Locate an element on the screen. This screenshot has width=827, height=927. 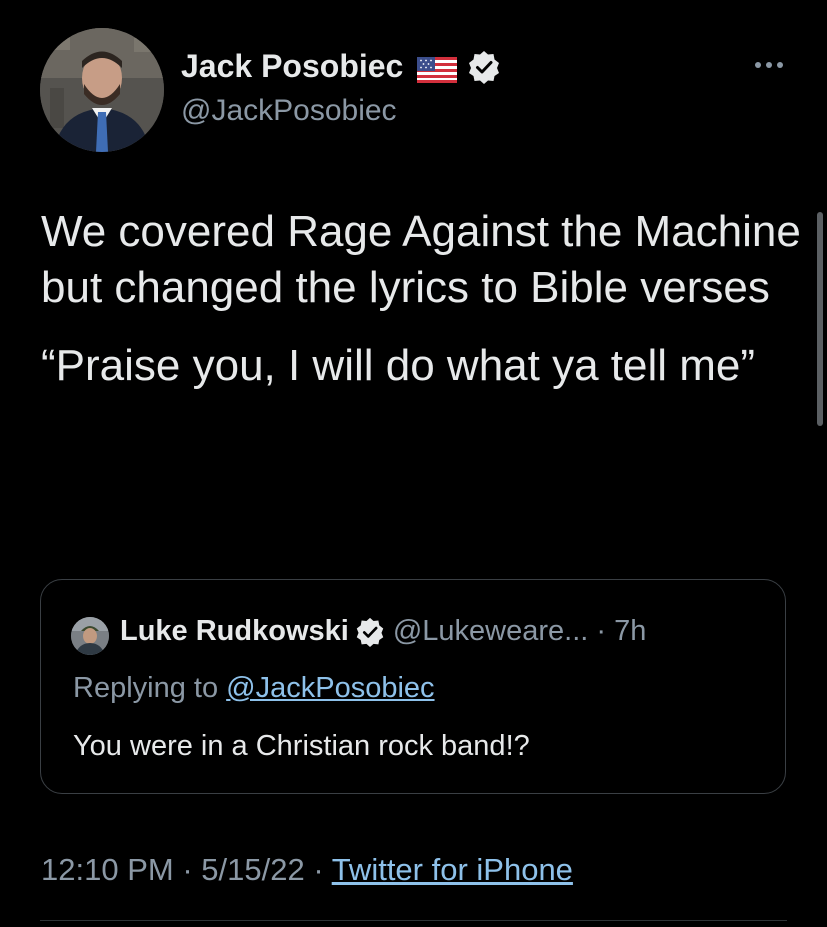
quote-author-avatar is located at coordinates (90, 636).